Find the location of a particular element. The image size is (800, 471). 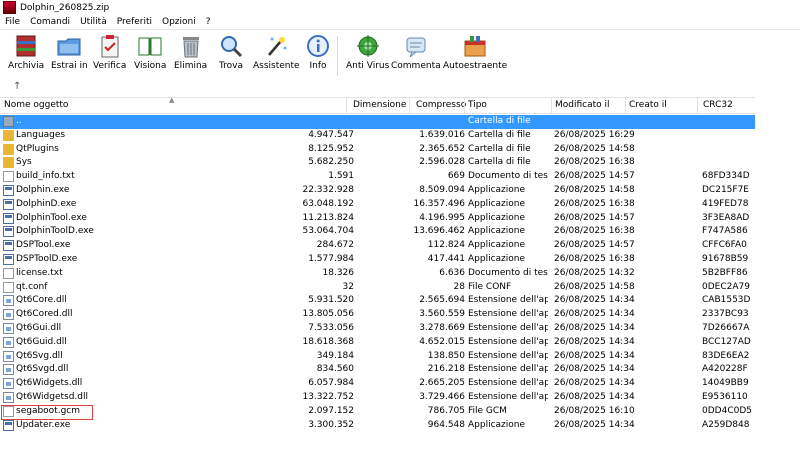

file-crc32: A259D848 is located at coordinates (726, 424).